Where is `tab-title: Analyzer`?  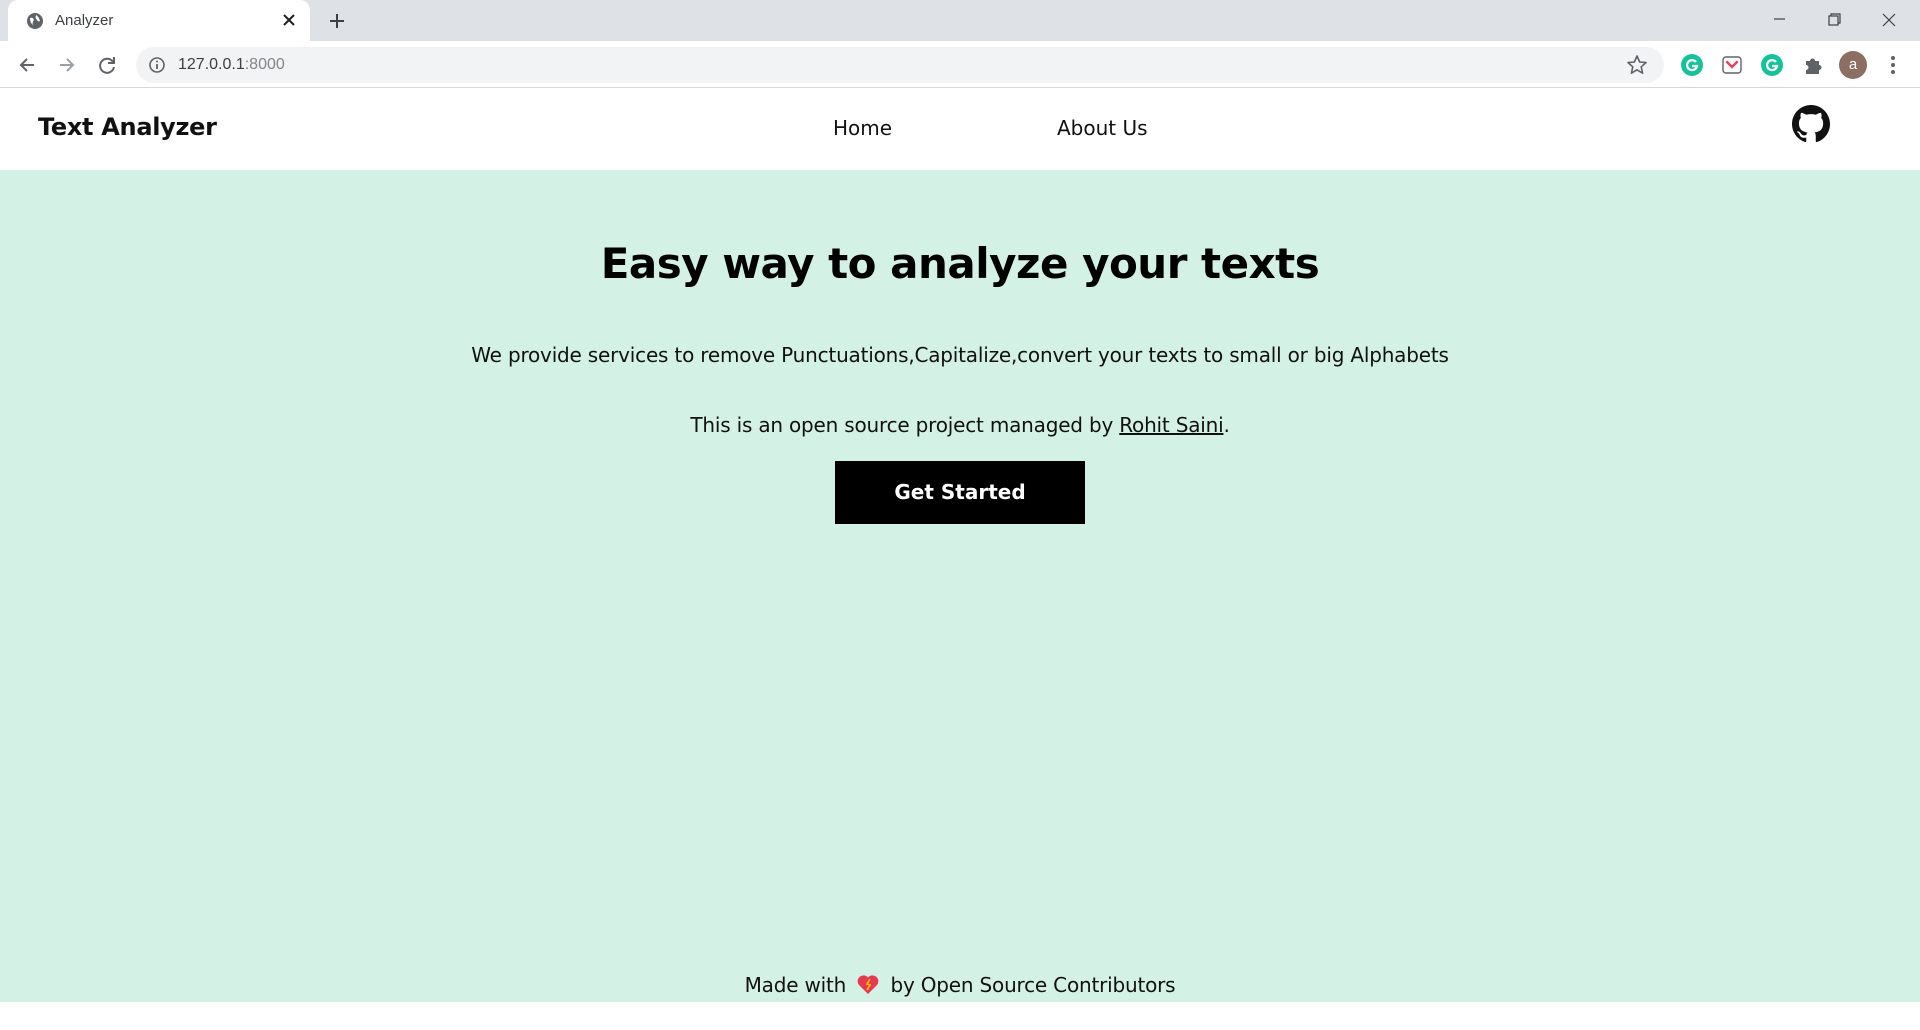
tab-title: Analyzer is located at coordinates (84, 20).